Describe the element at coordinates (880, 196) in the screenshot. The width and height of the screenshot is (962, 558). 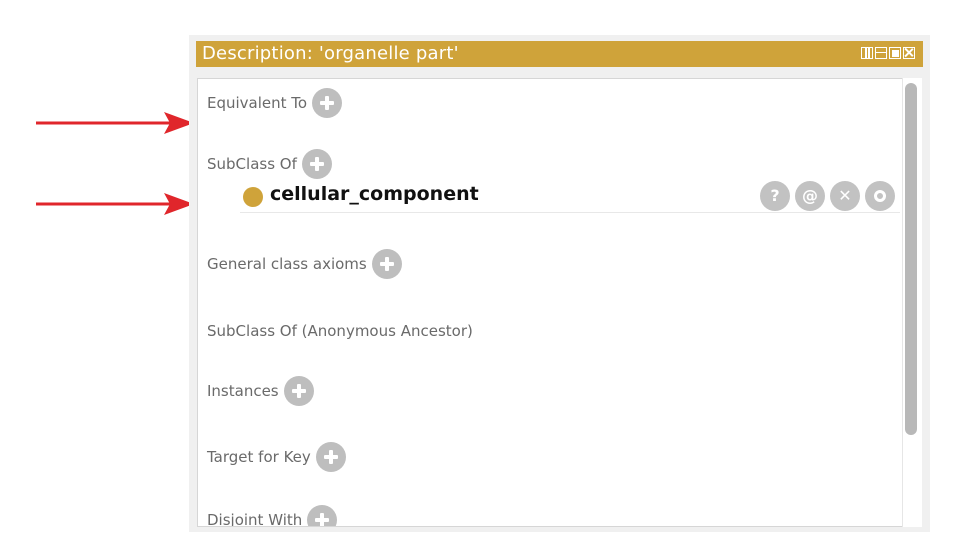
I see `edit-icon` at that location.